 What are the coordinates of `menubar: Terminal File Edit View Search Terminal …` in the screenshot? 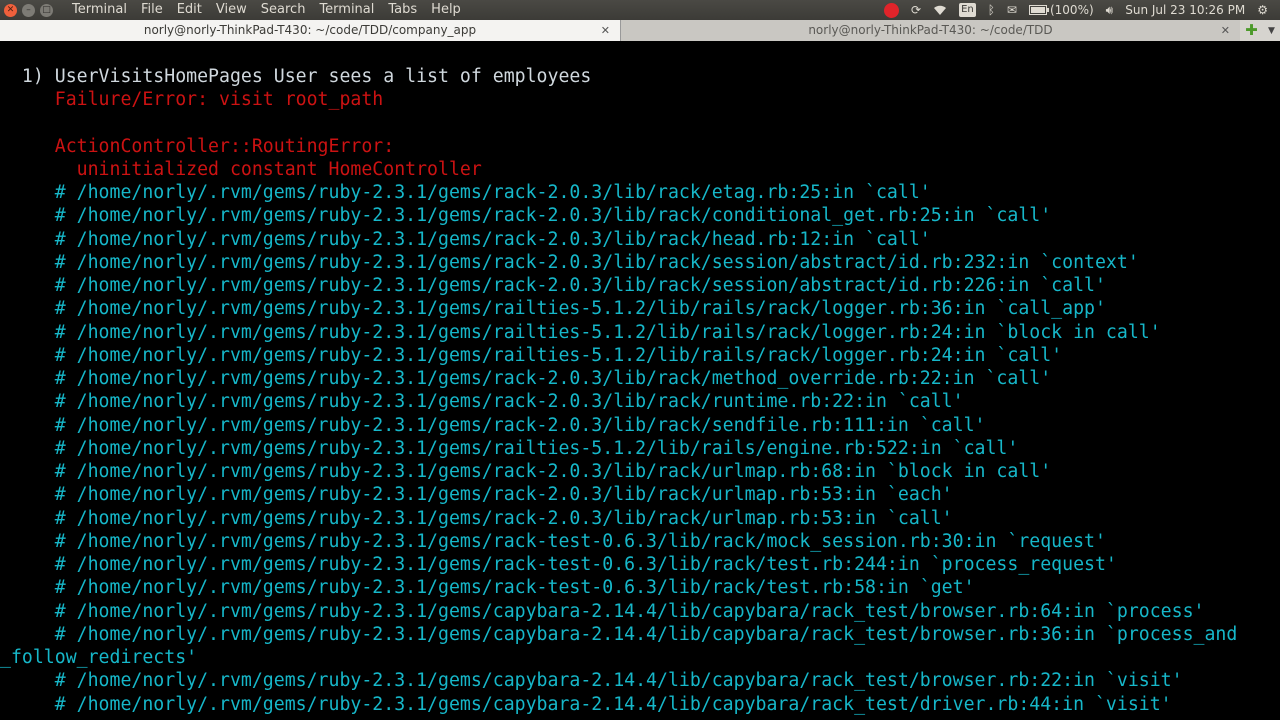 It's located at (266, 10).